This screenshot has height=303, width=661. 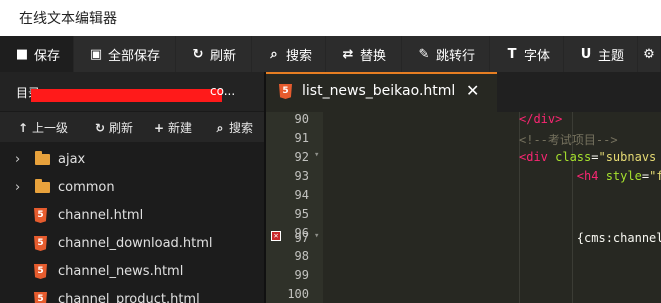 What do you see at coordinates (301, 214) in the screenshot?
I see `line-number: 95` at bounding box center [301, 214].